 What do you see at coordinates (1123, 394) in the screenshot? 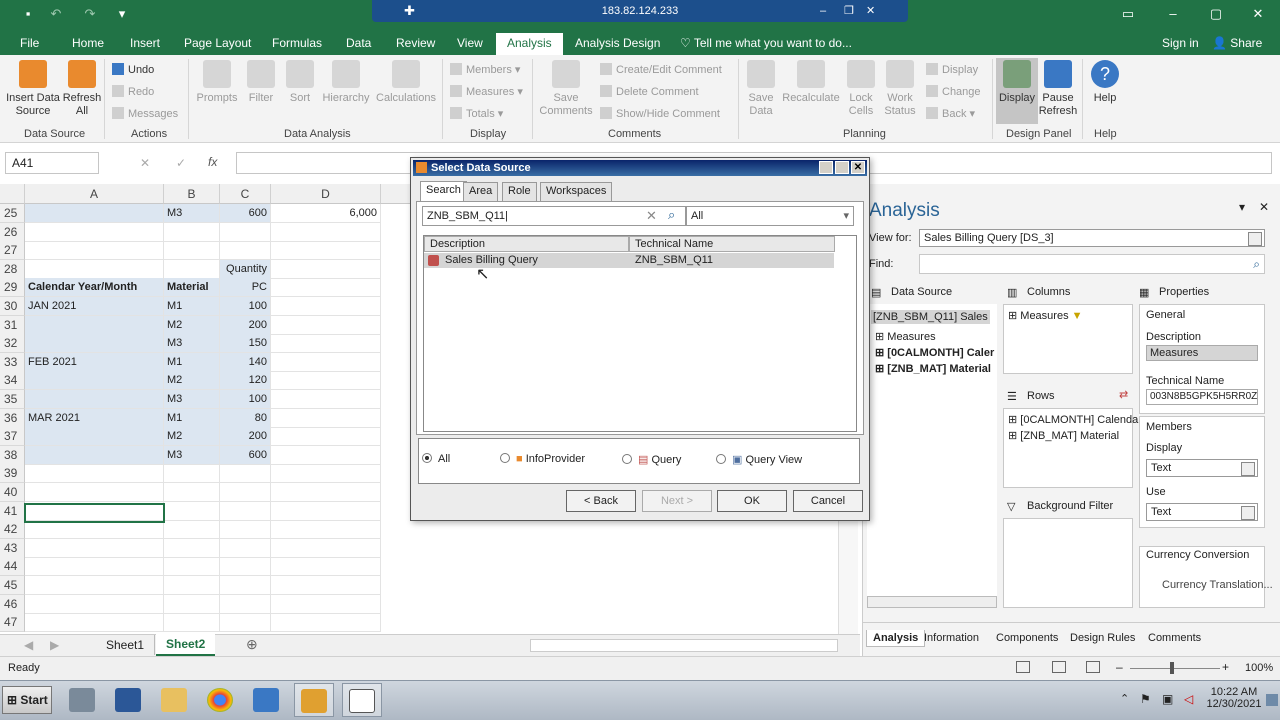
I see `swap-axes-icon: ⇄` at bounding box center [1123, 394].